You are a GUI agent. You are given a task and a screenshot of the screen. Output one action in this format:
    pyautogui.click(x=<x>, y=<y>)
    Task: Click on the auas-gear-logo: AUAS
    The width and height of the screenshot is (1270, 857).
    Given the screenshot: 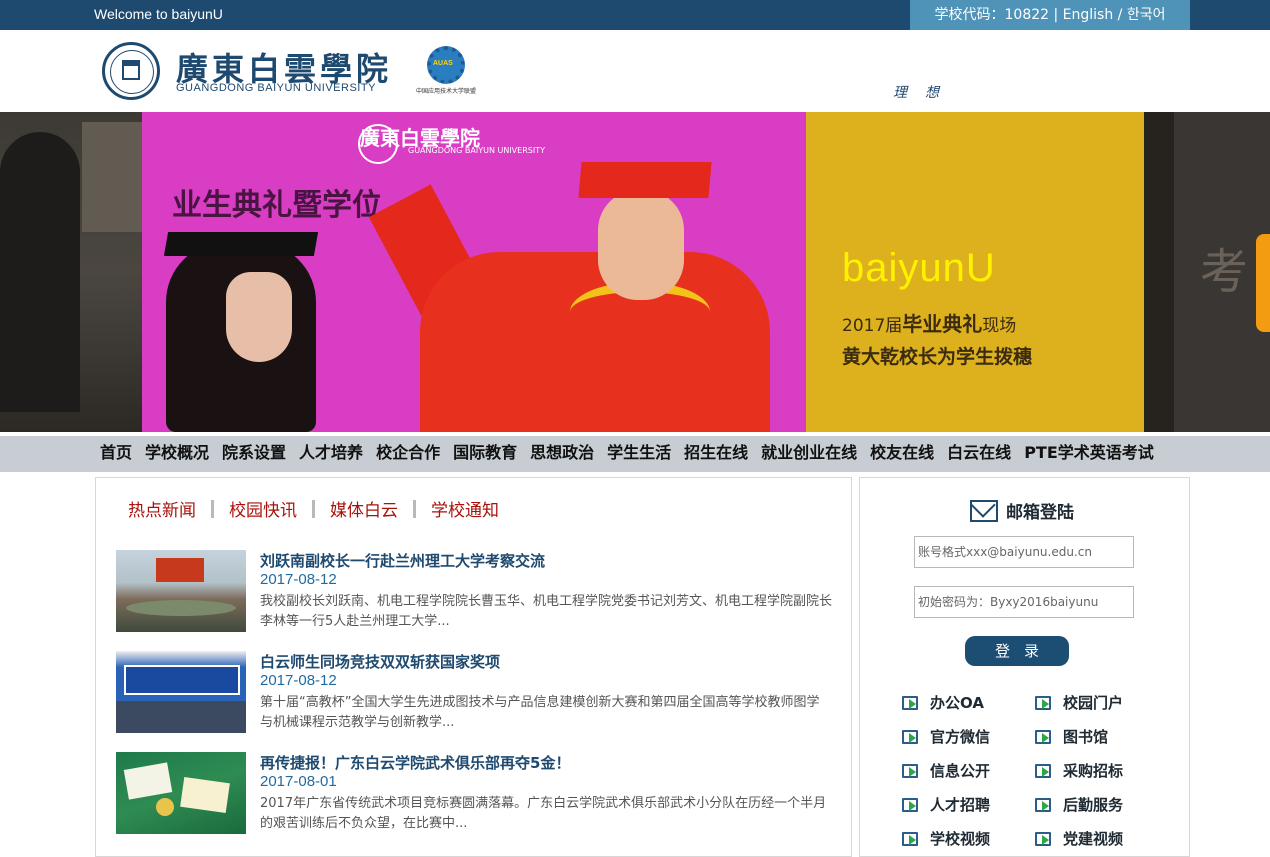 What is the action you would take?
    pyautogui.click(x=446, y=65)
    